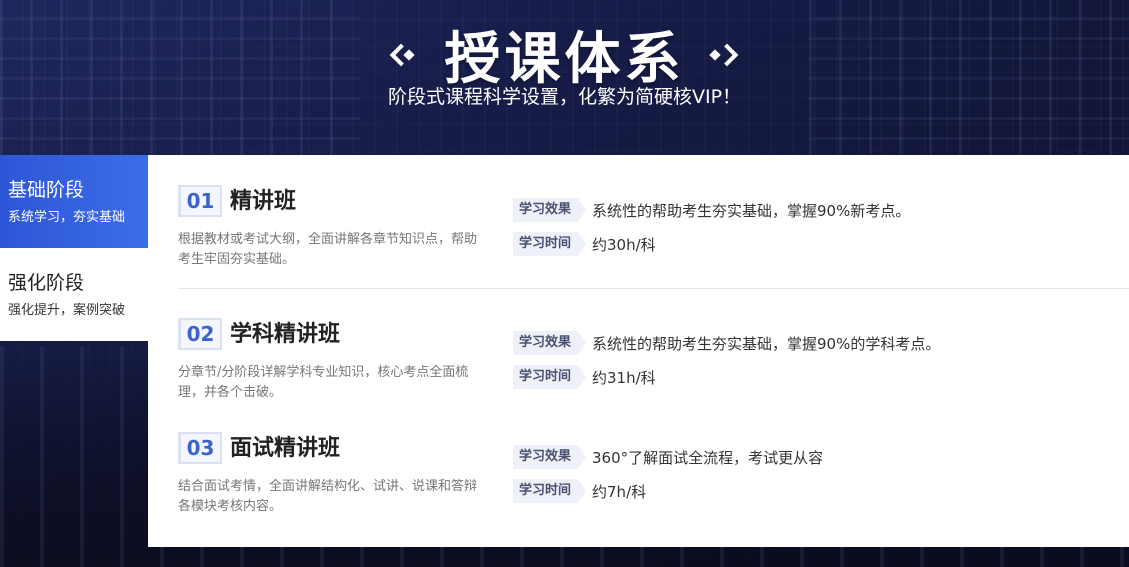 Image resolution: width=1129 pixels, height=567 pixels. What do you see at coordinates (624, 244) in the screenshot?
I see `time-text: 约30h/科` at bounding box center [624, 244].